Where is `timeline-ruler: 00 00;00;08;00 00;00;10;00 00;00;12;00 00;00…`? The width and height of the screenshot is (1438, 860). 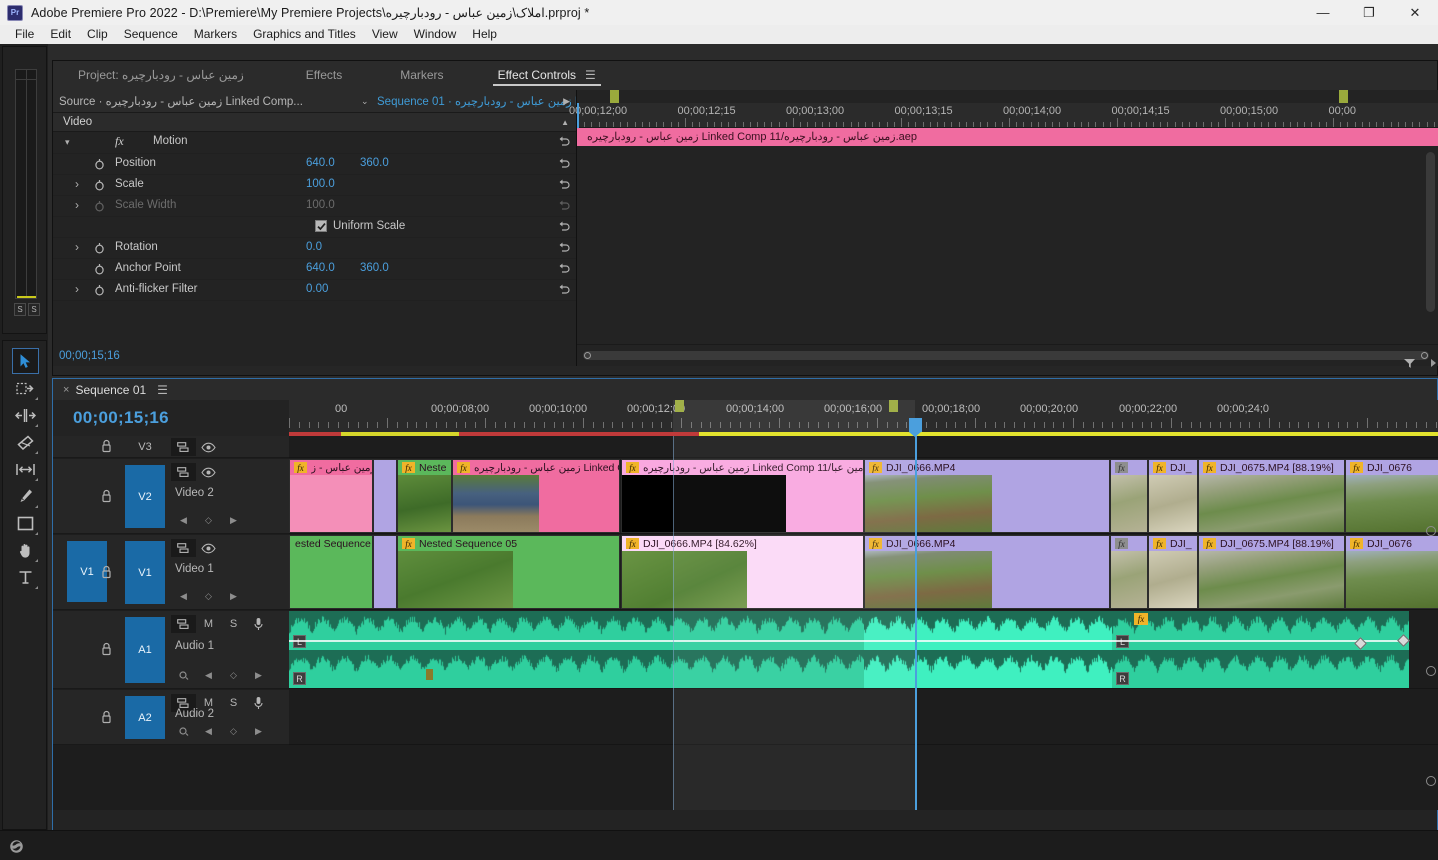
timeline-ruler: 00 00;00;08;00 00;00;10;00 00;00;12;00 00;00… is located at coordinates (863, 418).